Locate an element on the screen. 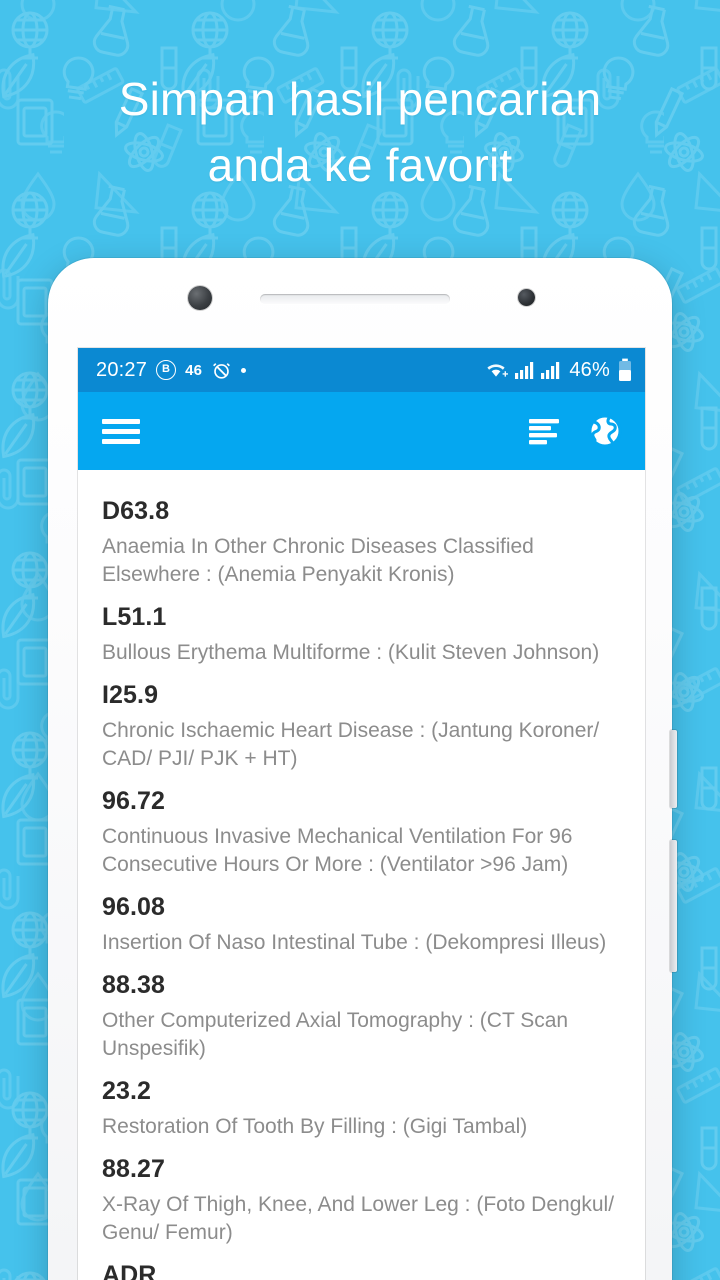 The width and height of the screenshot is (720, 1280). item-code: I25.9 is located at coordinates (130, 695).